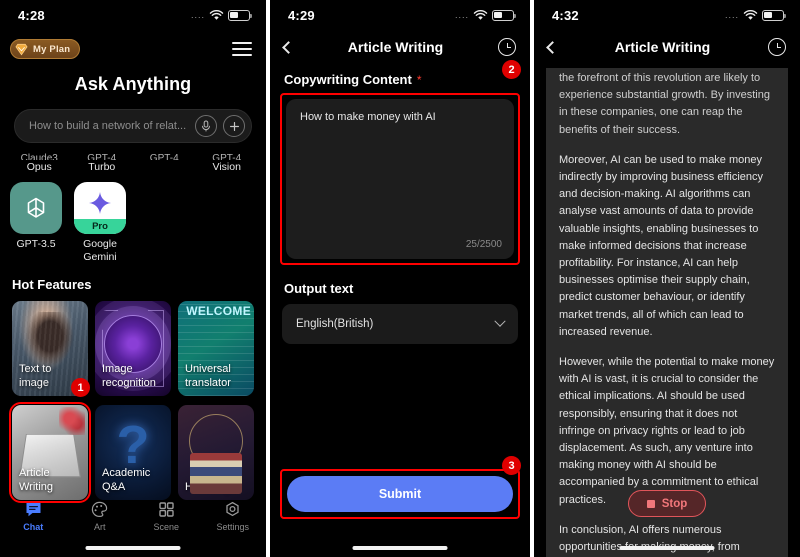 The height and width of the screenshot is (557, 800). I want to click on tab-settings: Settings, so click(233, 516).